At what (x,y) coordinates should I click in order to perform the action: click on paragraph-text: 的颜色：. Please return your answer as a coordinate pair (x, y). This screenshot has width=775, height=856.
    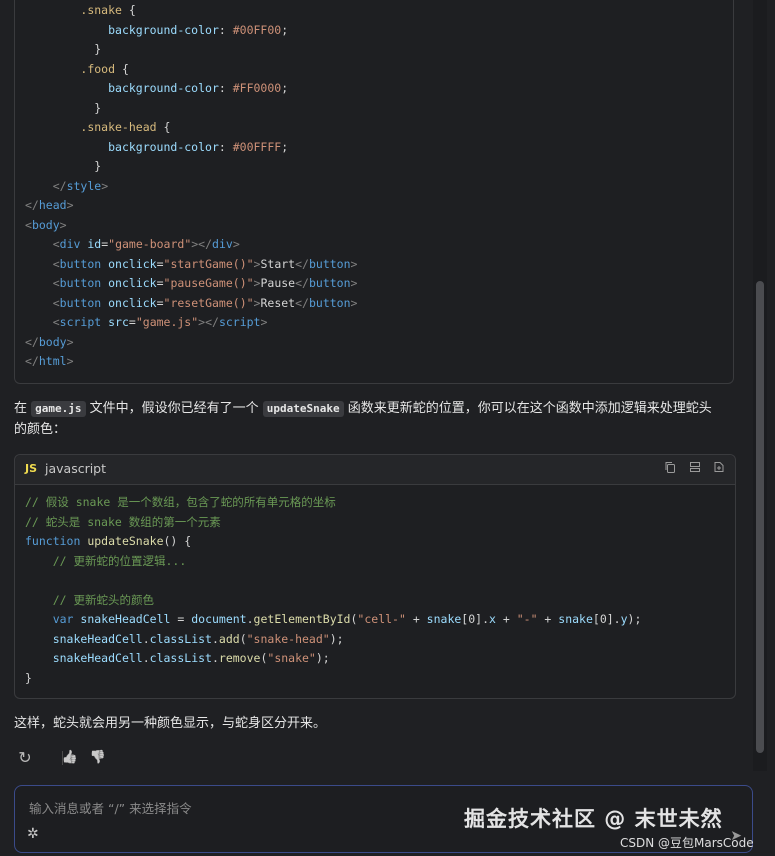
    Looking at the image, I should click on (40, 429).